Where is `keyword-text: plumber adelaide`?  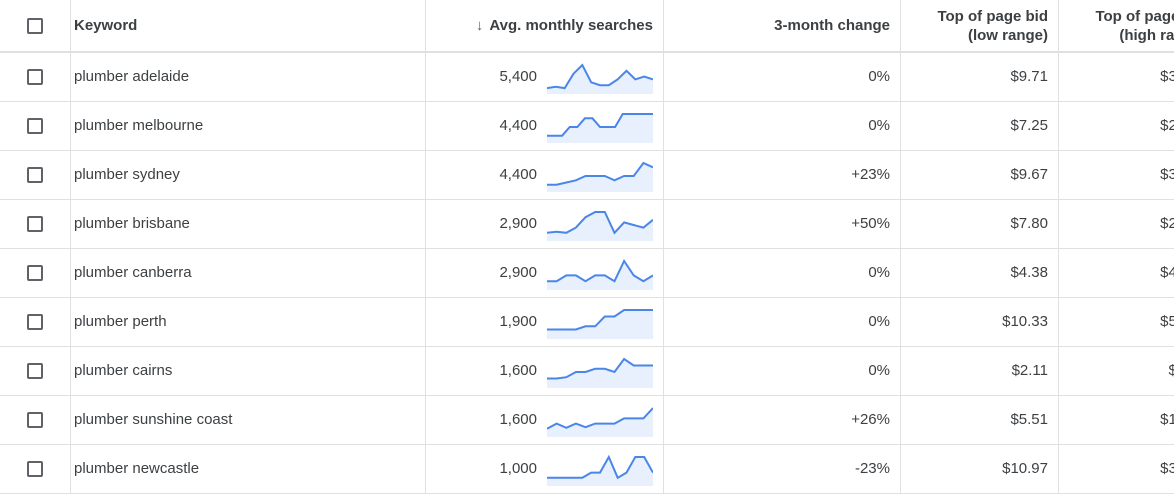 keyword-text: plumber adelaide is located at coordinates (132, 77).